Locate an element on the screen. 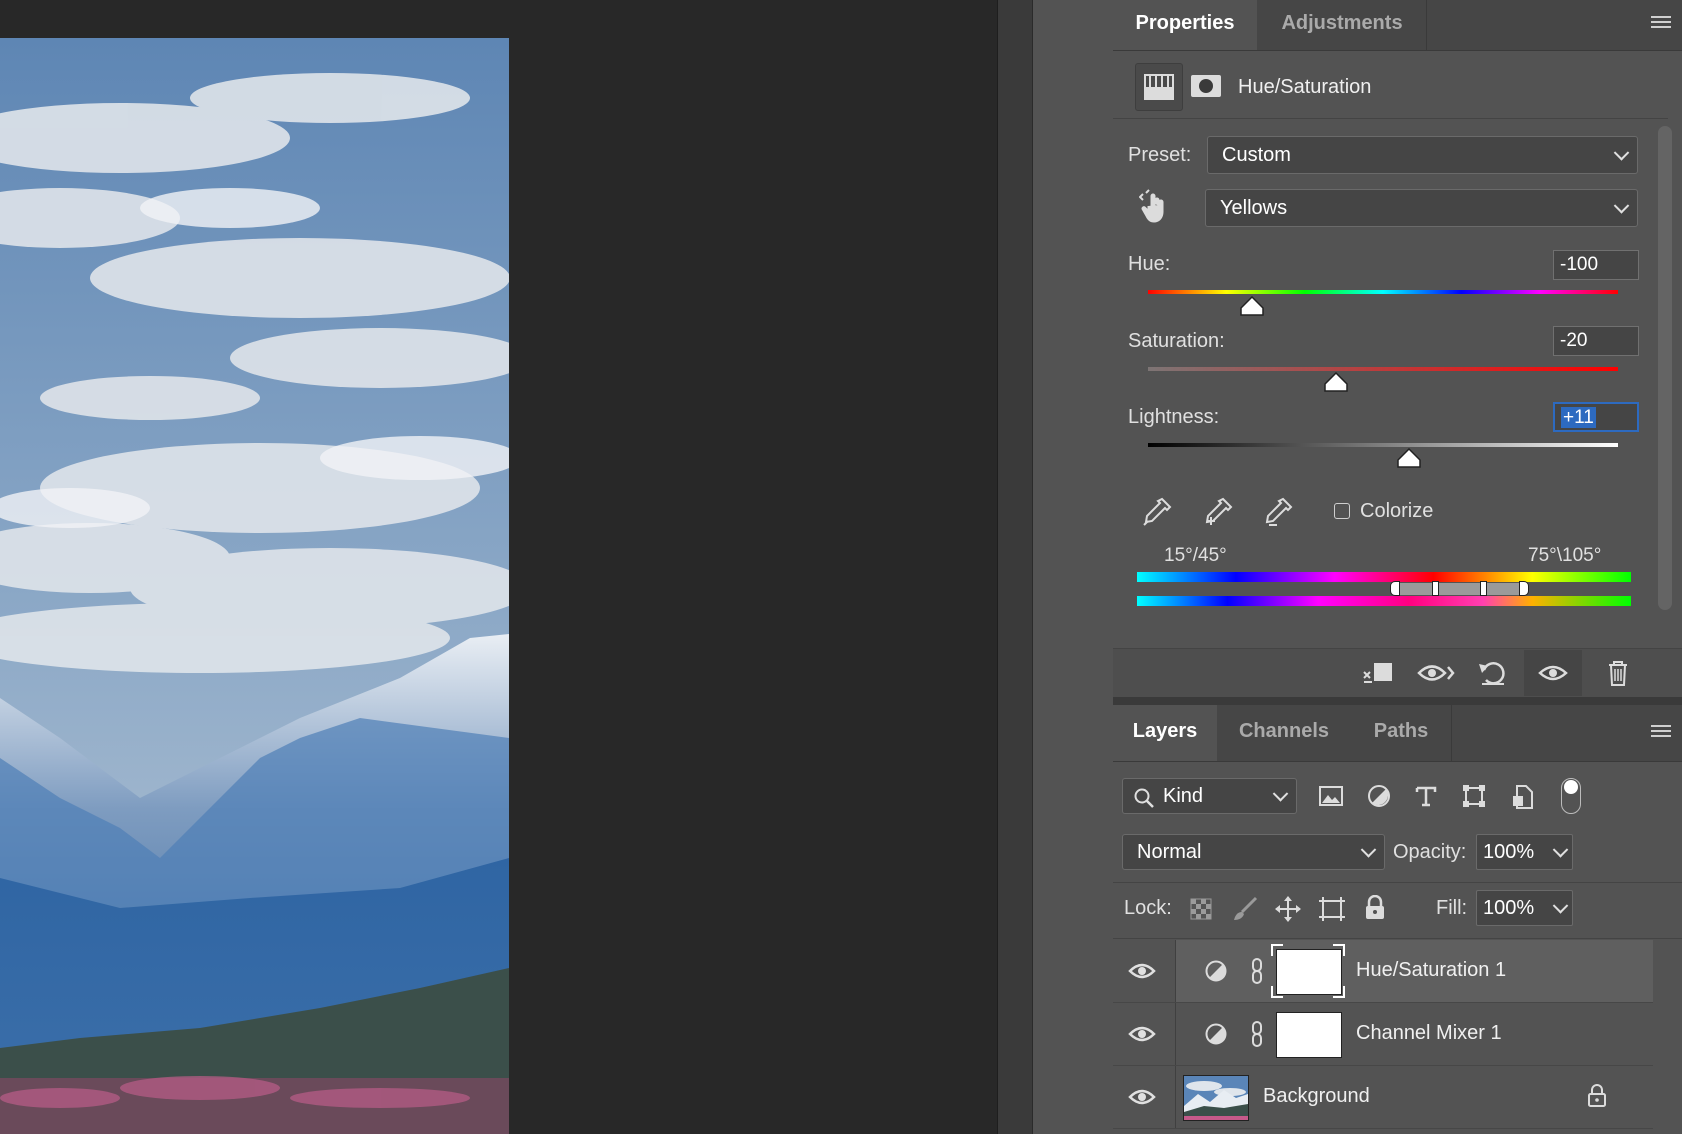 The width and height of the screenshot is (1682, 1134). lock-image-pixels-icon is located at coordinates (1245, 909).